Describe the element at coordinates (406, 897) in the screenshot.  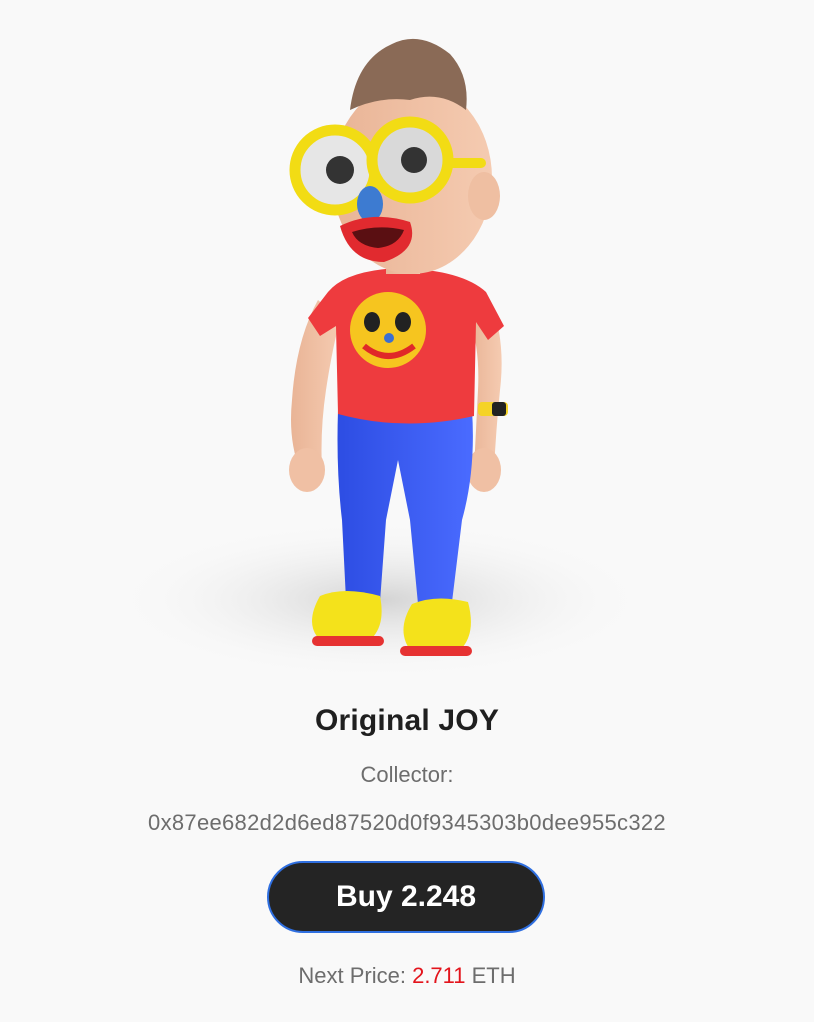
I see `buy-button: Buy 2.248` at that location.